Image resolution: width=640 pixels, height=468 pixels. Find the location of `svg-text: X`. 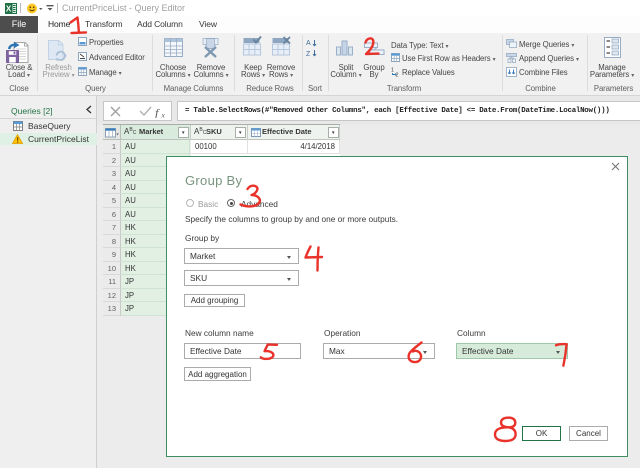

svg-text: X is located at coordinates (9, 9).